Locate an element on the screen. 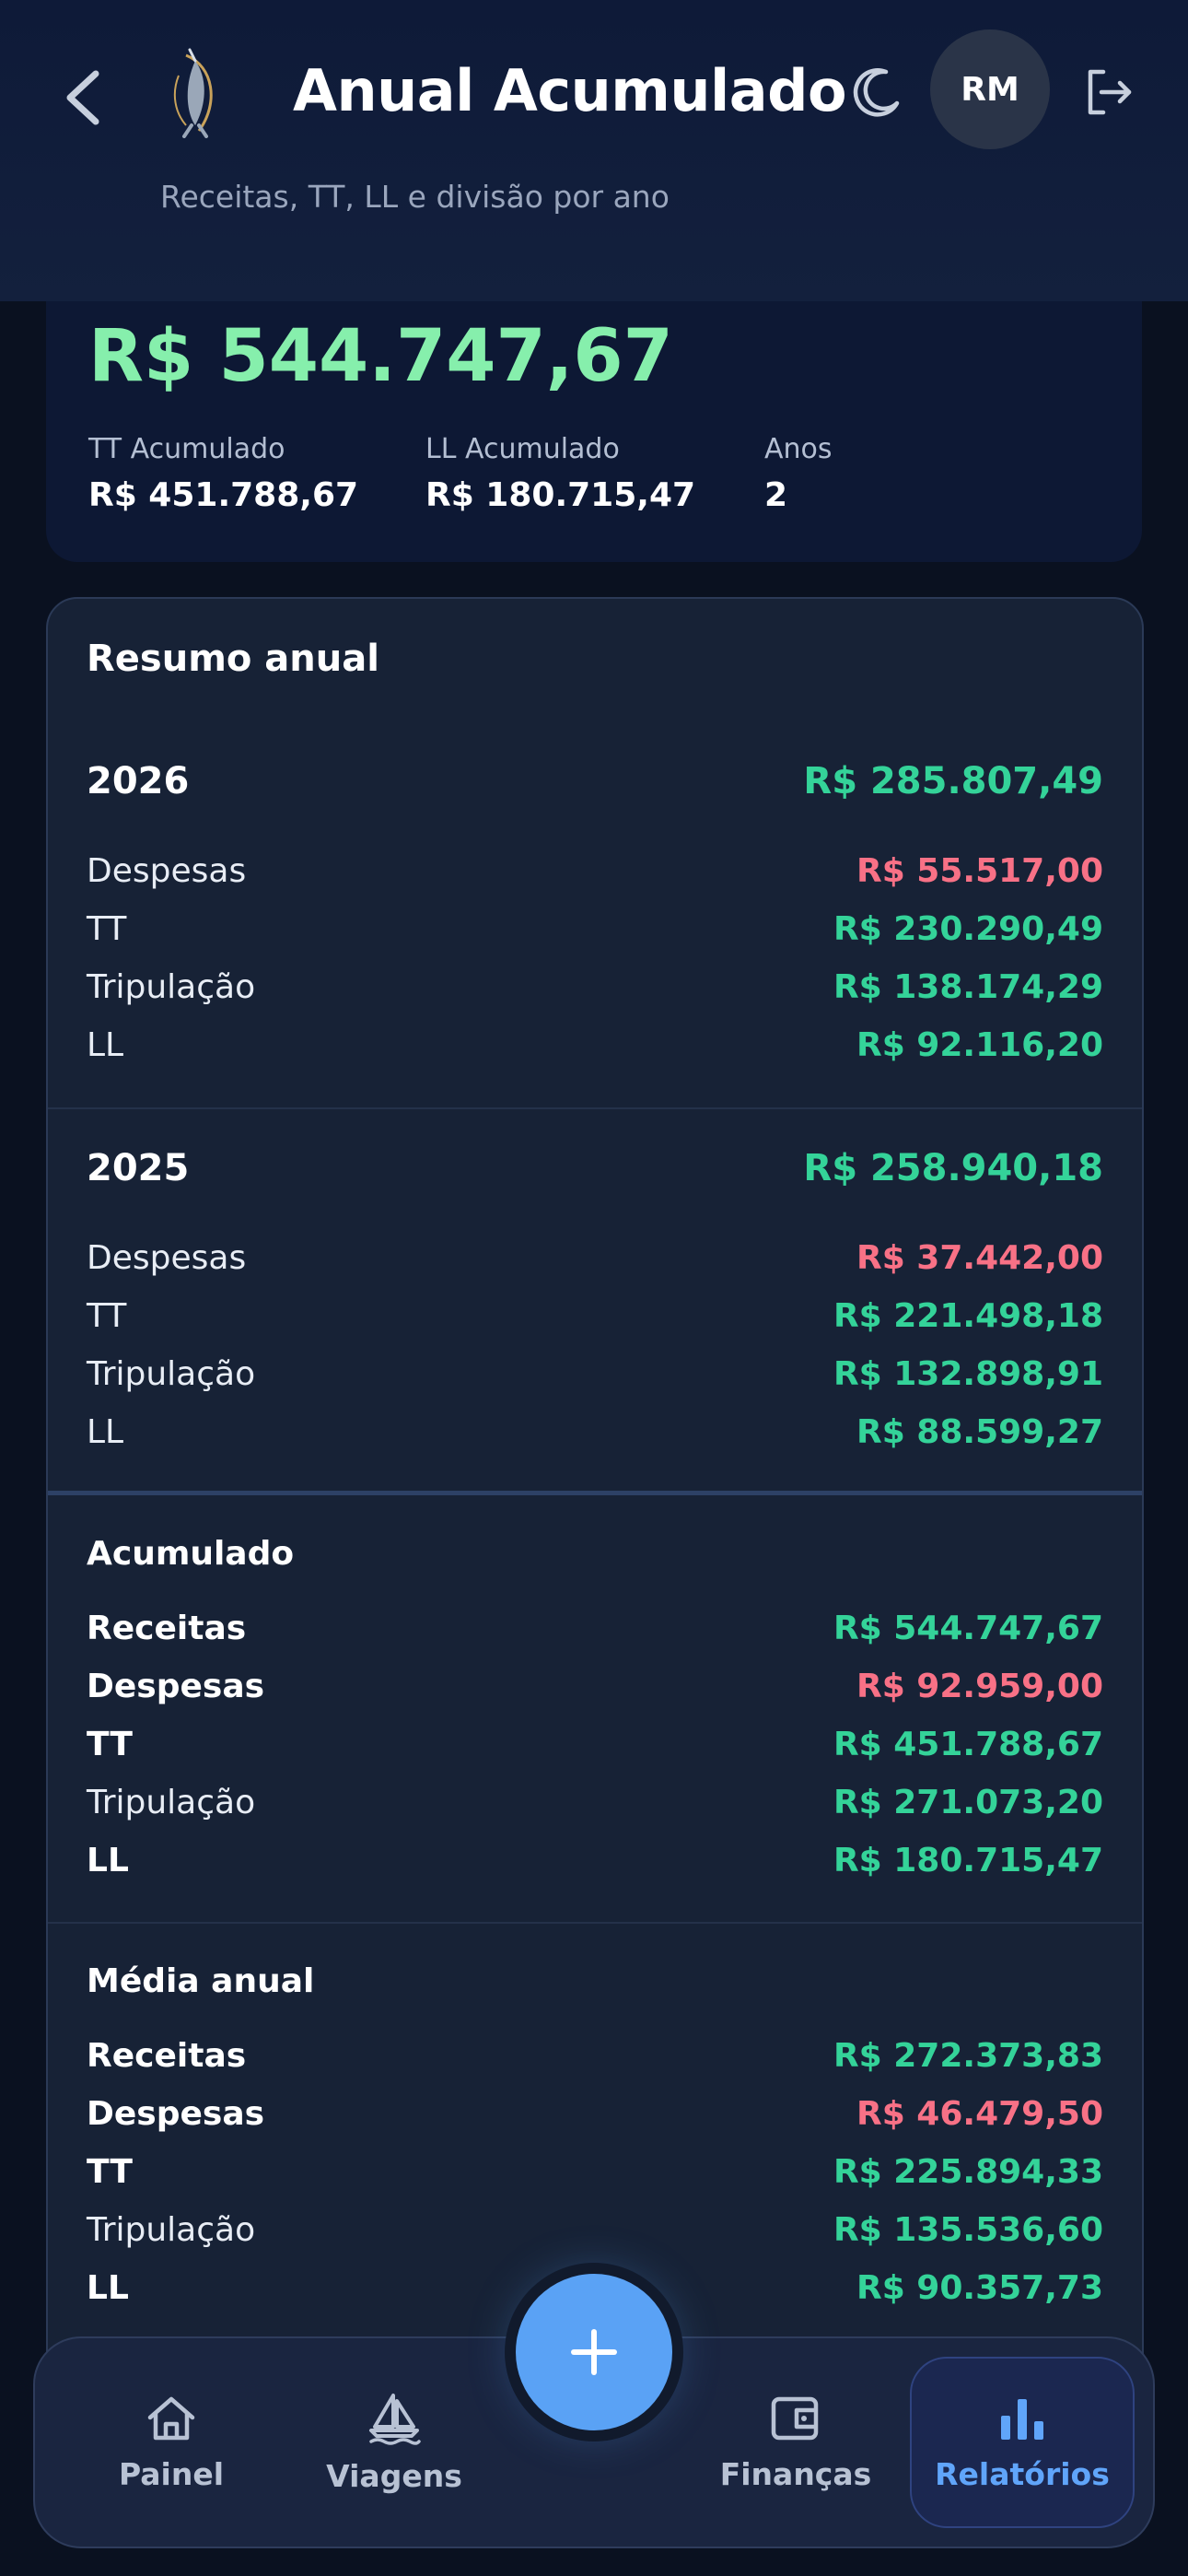  add-button is located at coordinates (594, 2352).